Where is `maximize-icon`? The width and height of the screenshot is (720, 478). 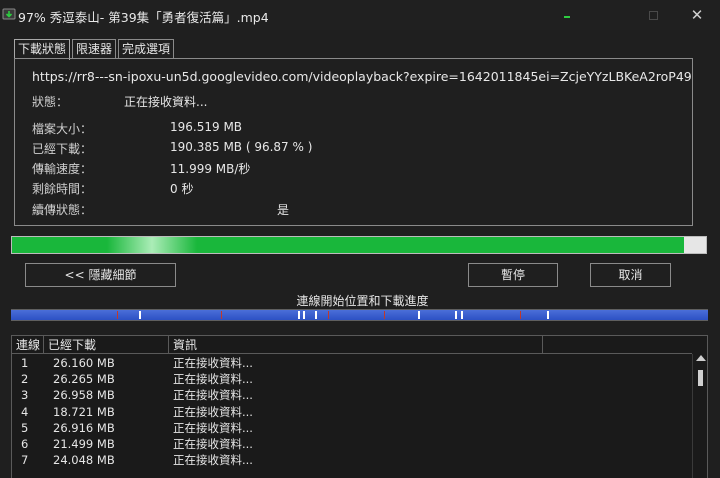 maximize-icon is located at coordinates (653, 15).